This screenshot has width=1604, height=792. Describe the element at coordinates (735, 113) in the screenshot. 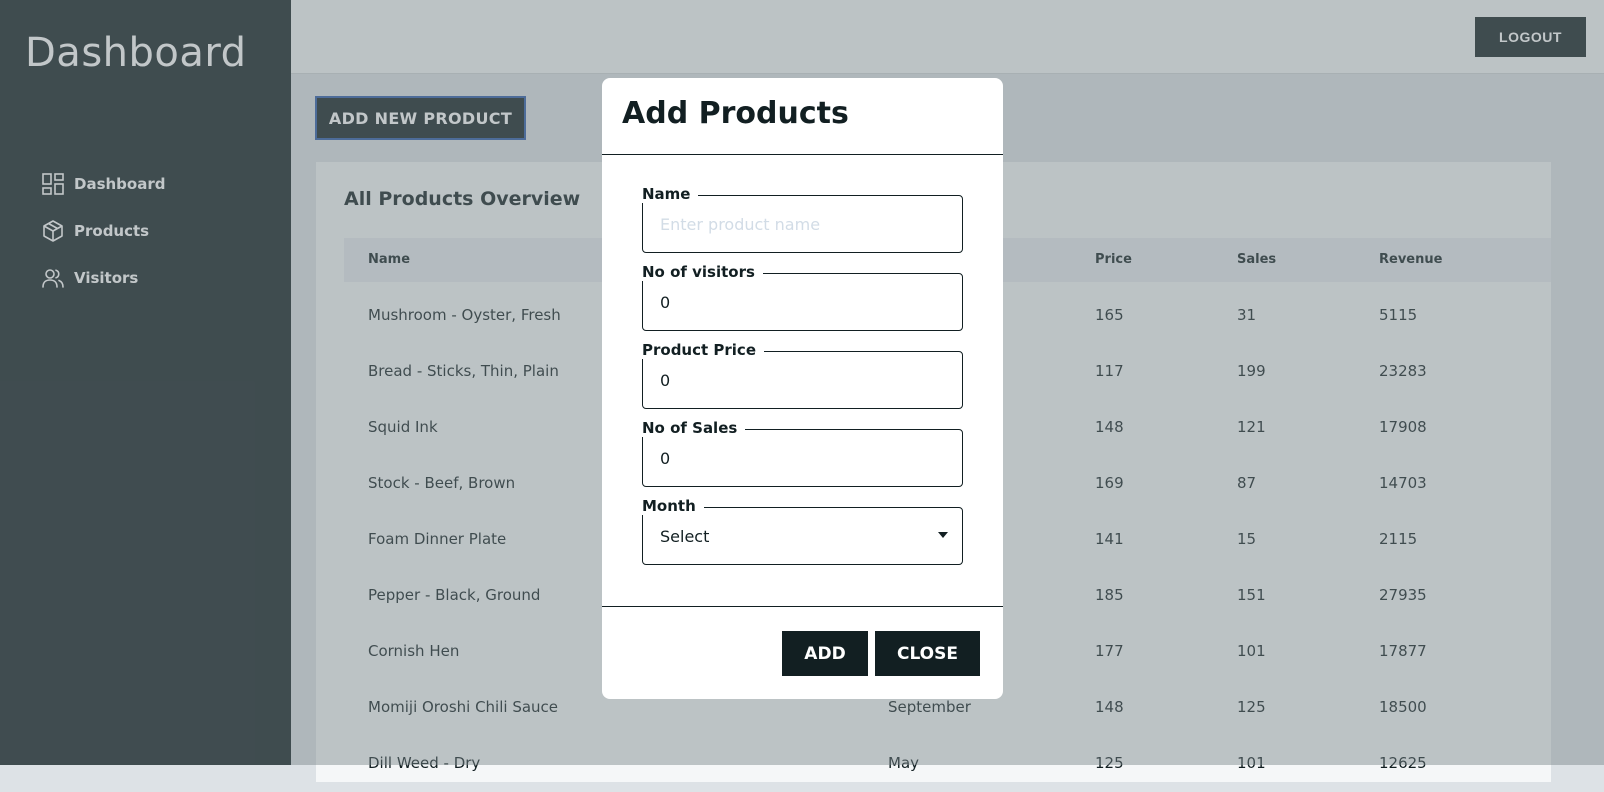

I see `modal-title: Add Products` at that location.